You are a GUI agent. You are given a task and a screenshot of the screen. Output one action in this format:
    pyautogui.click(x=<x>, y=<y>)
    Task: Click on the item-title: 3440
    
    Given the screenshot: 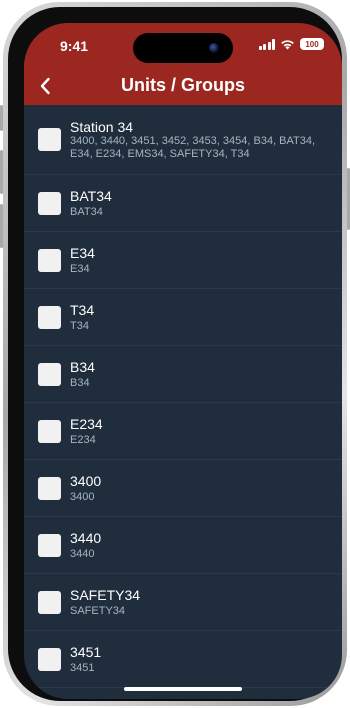 What is the action you would take?
    pyautogui.click(x=86, y=538)
    